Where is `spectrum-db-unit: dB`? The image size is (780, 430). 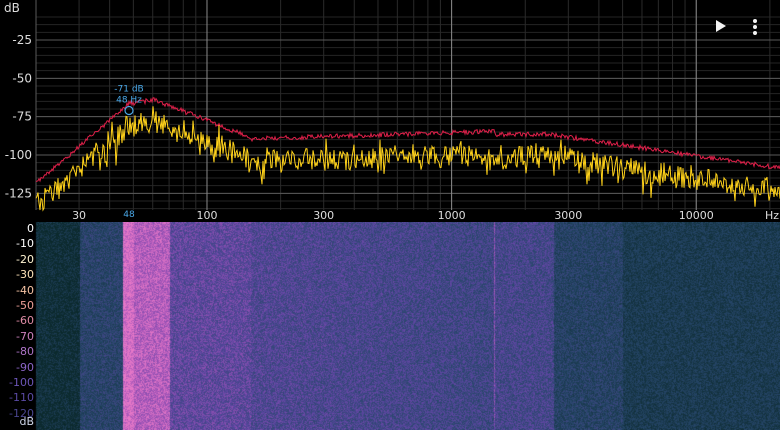
spectrum-db-unit: dB is located at coordinates (12, 8).